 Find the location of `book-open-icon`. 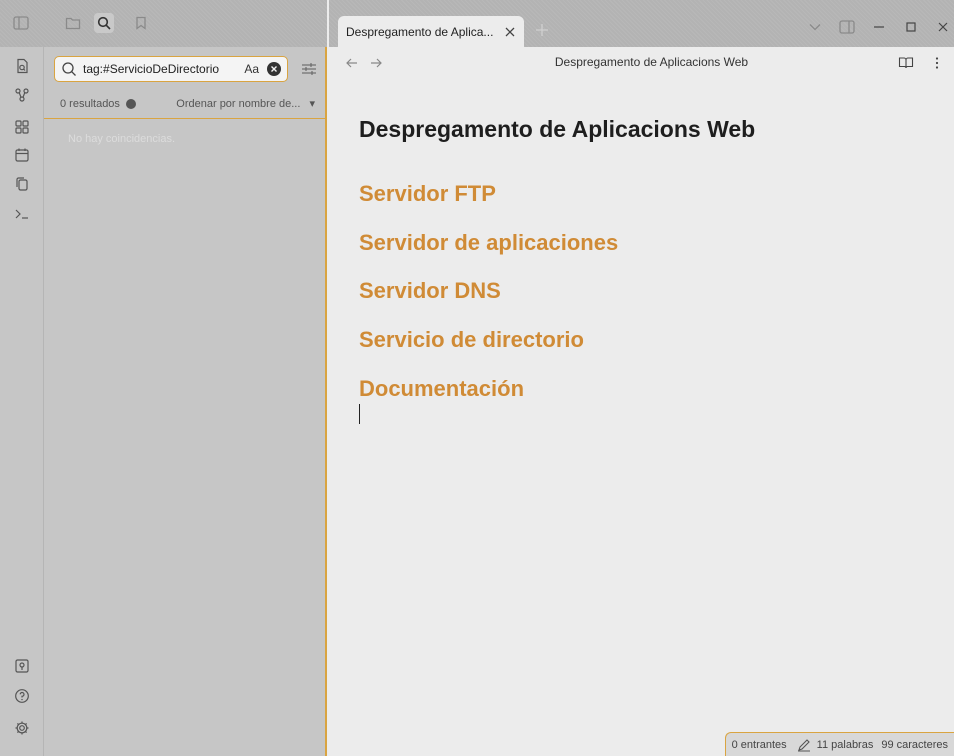

book-open-icon is located at coordinates (906, 63).